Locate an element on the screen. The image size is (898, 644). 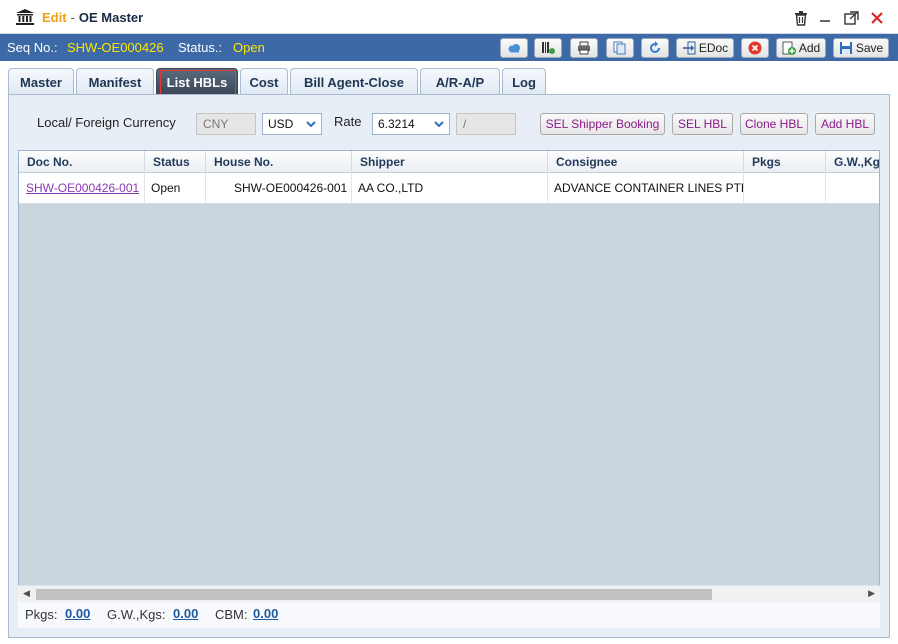
cancel-button is located at coordinates (755, 48).